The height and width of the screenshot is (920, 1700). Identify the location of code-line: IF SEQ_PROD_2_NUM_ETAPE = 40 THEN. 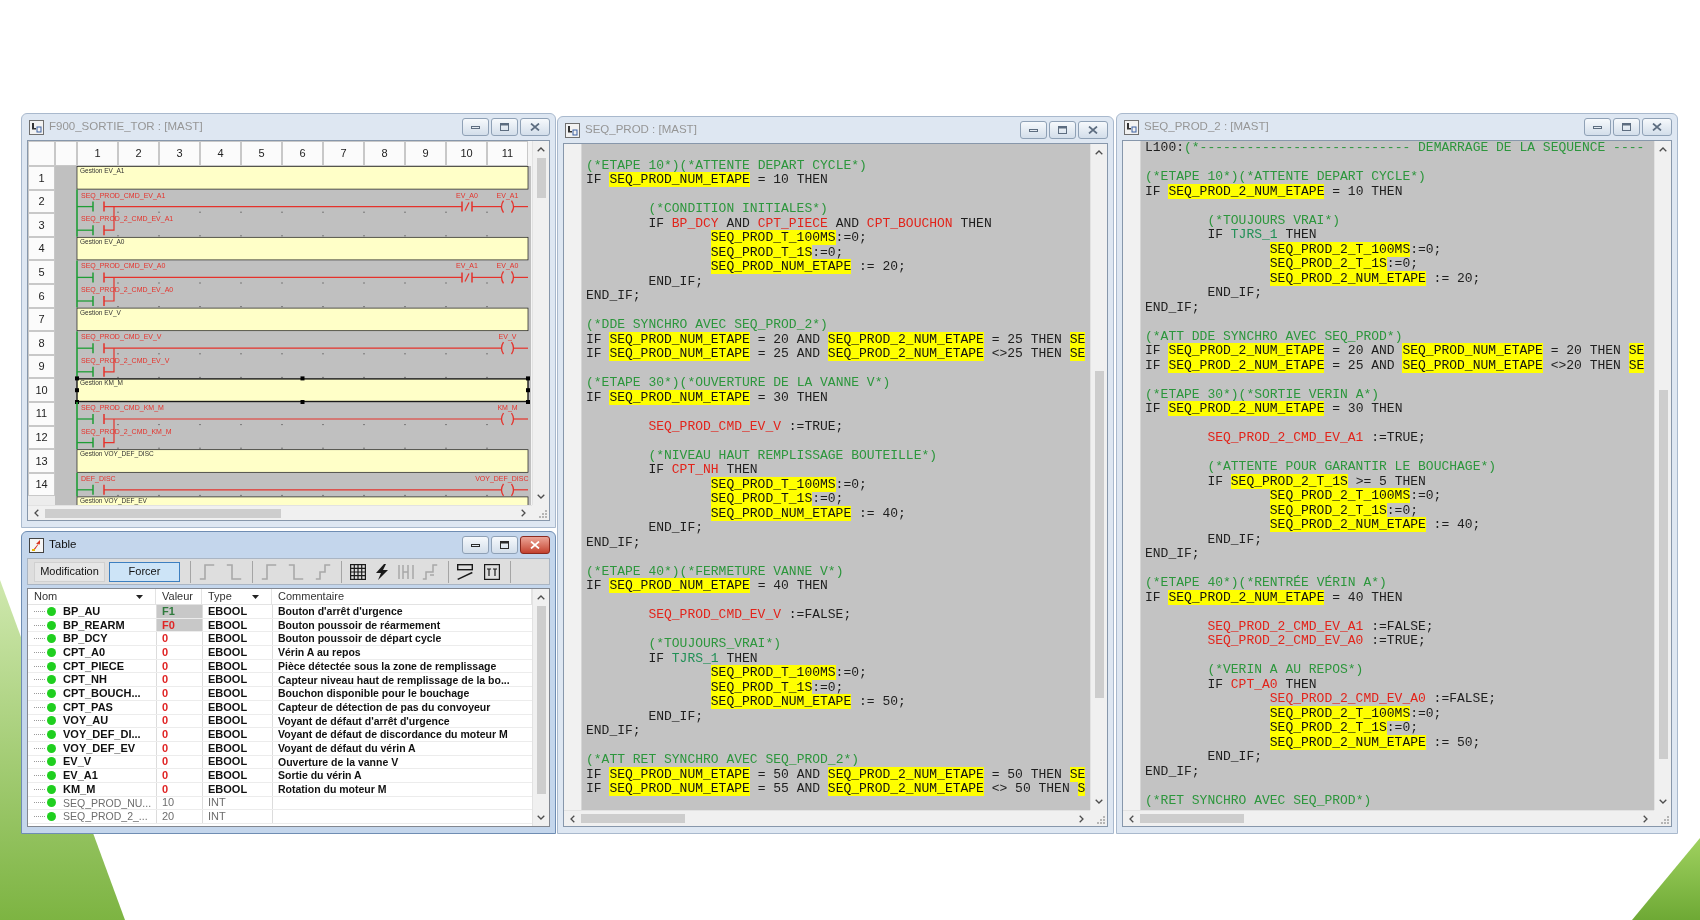
(1274, 597).